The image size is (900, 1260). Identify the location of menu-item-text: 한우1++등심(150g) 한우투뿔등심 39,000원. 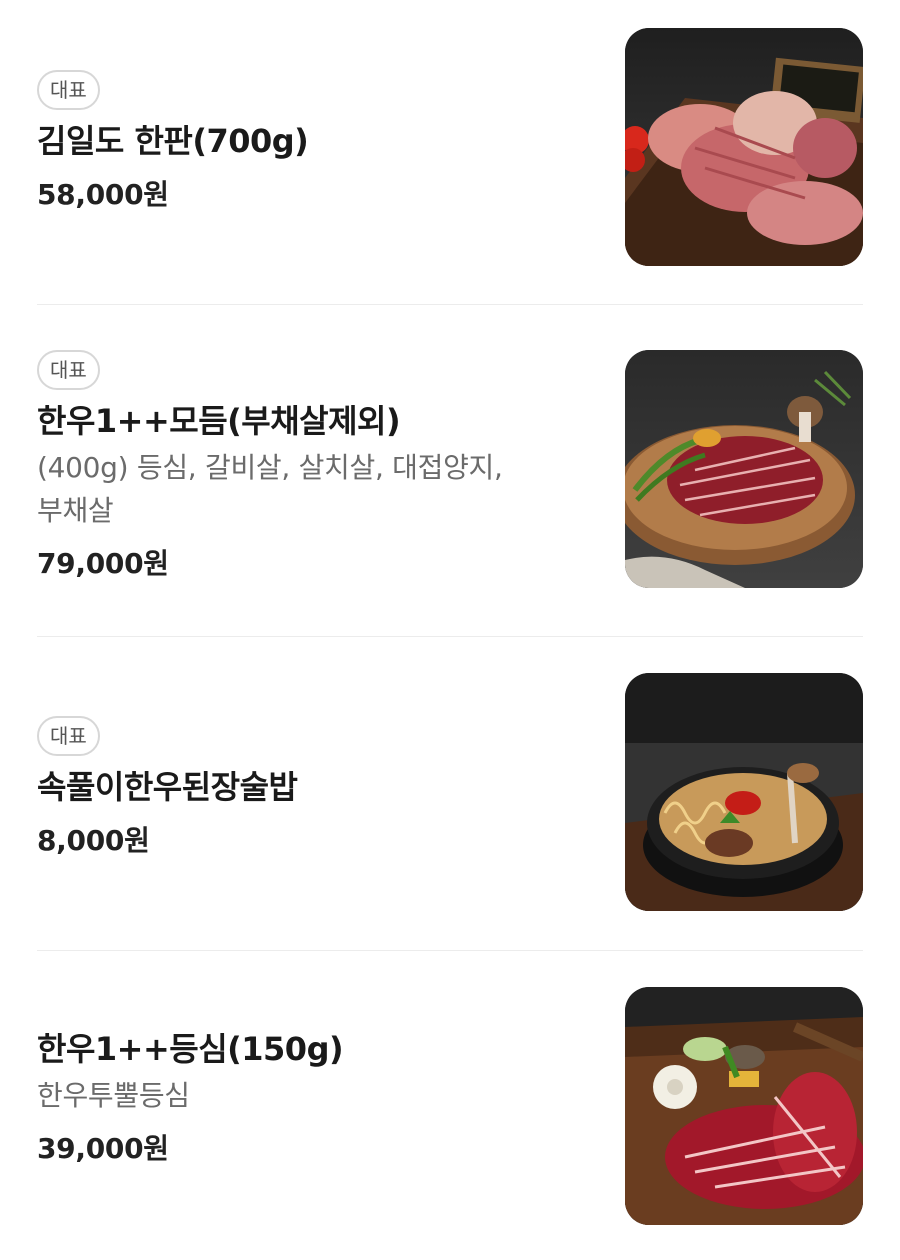
(317, 1098).